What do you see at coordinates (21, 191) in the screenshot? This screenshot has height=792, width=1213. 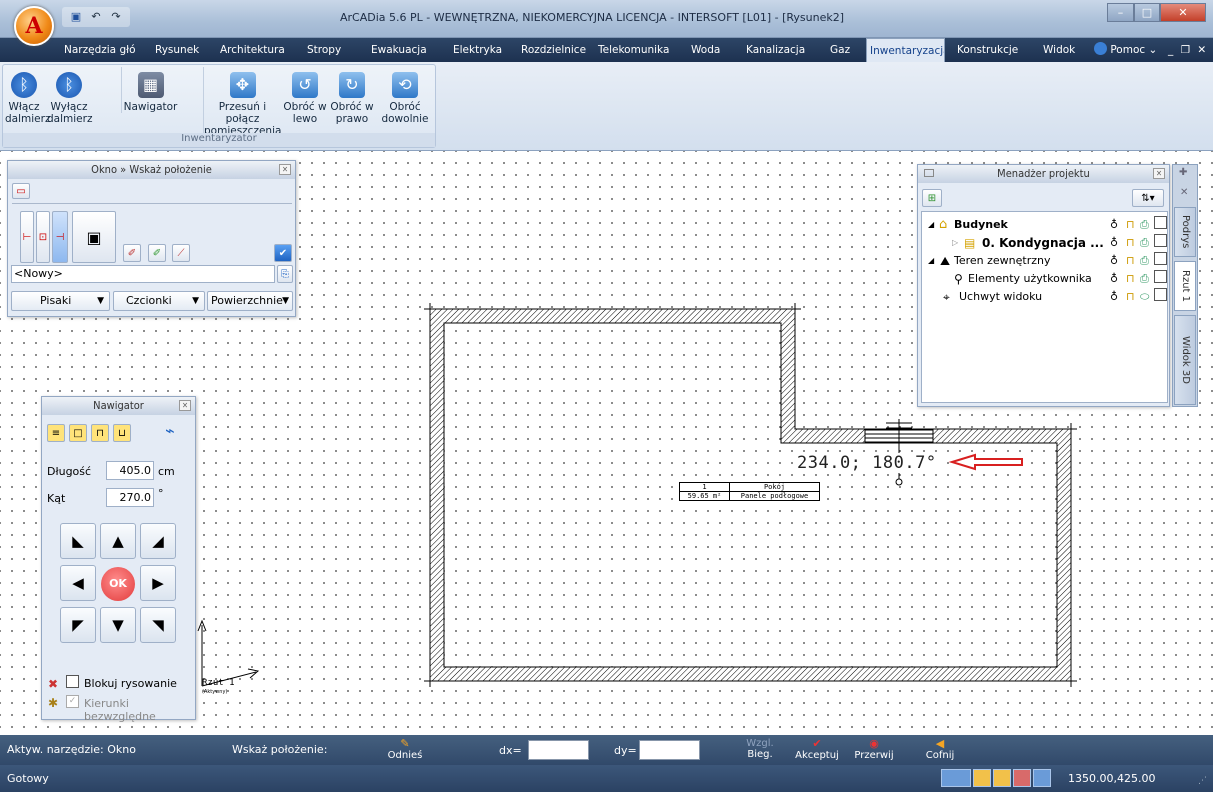 I see `wall-dimension-icon: ▭` at bounding box center [21, 191].